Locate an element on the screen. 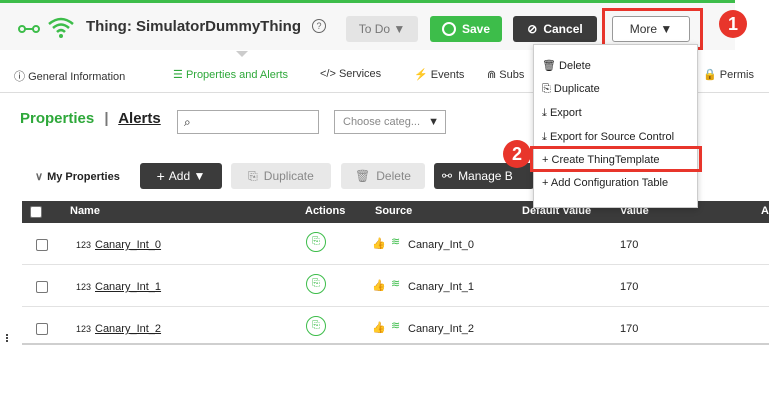  search-icon: ⌕ is located at coordinates (187, 122).